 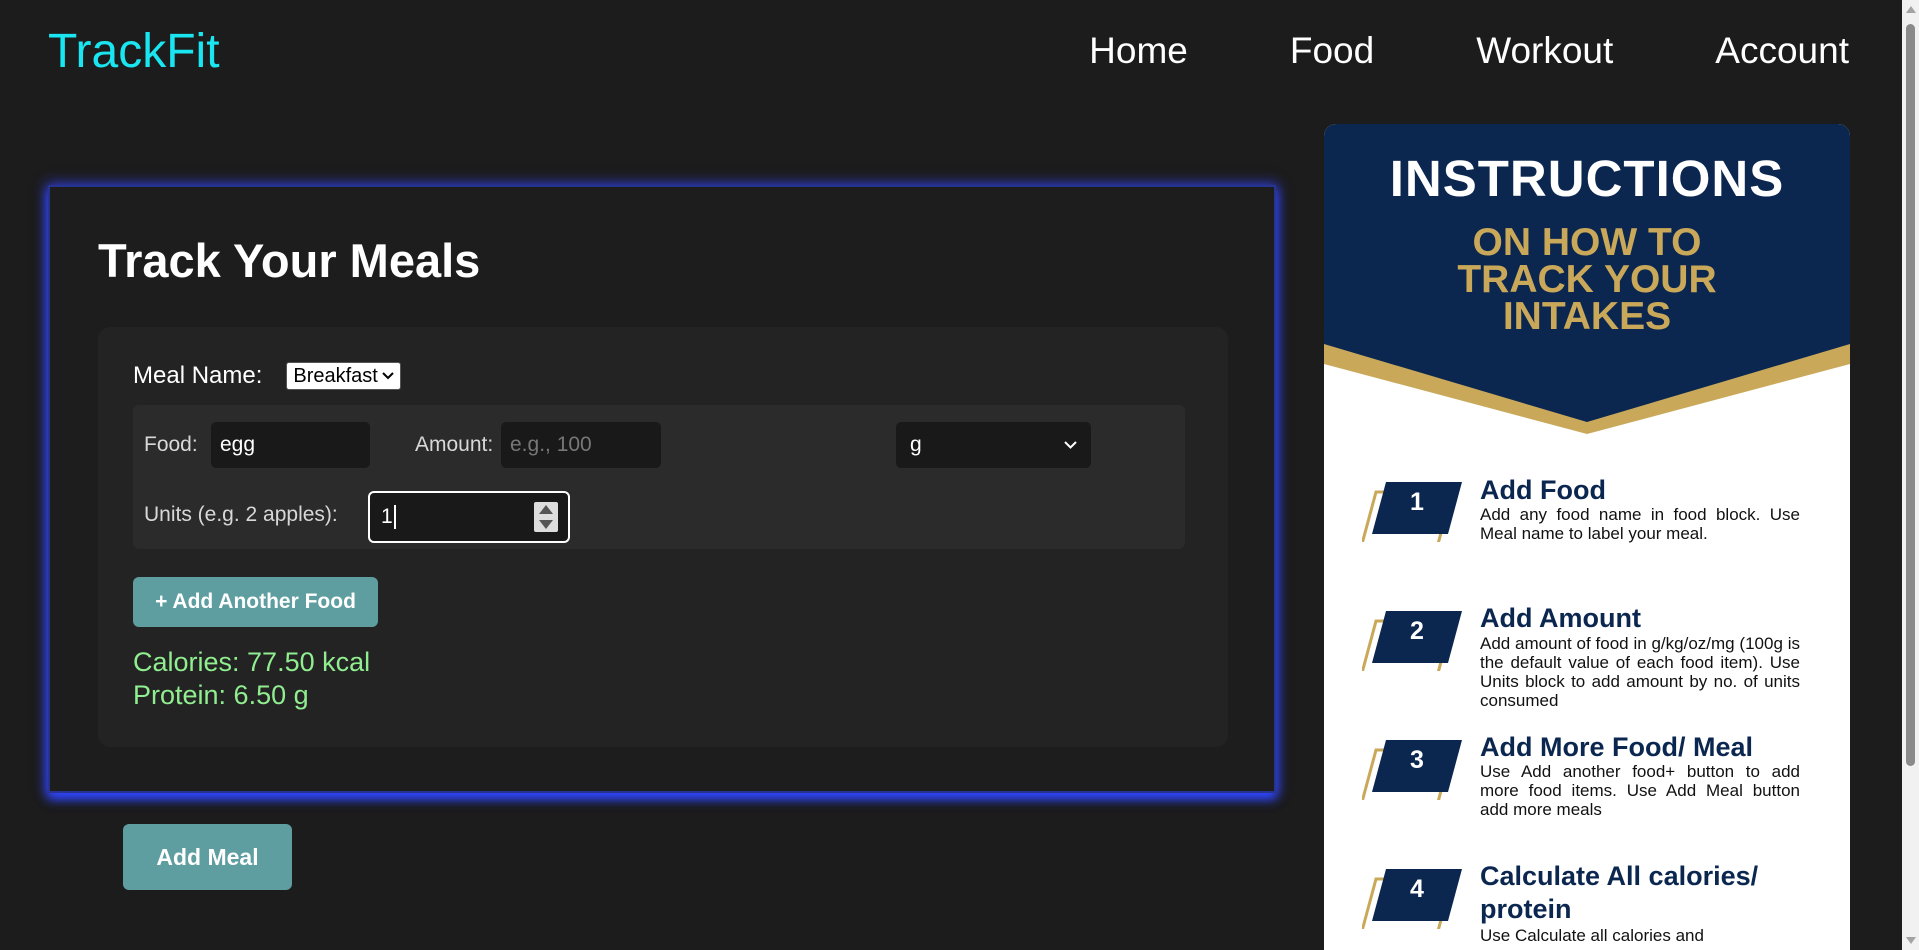 I want to click on meal-name-select: Breakfast, so click(x=343, y=376).